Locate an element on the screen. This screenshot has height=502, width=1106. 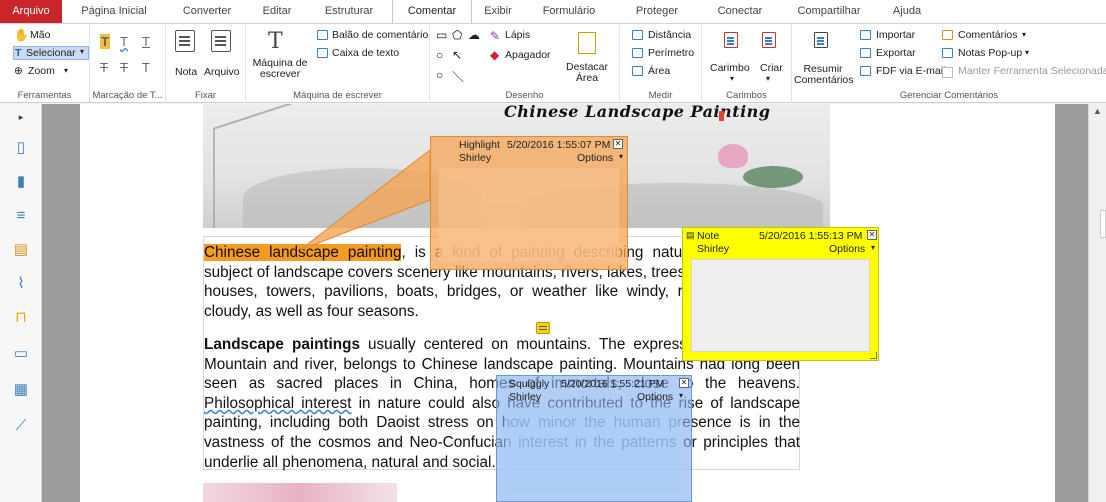
scroll-up-icon: ▲ is located at coordinates (1097, 111).